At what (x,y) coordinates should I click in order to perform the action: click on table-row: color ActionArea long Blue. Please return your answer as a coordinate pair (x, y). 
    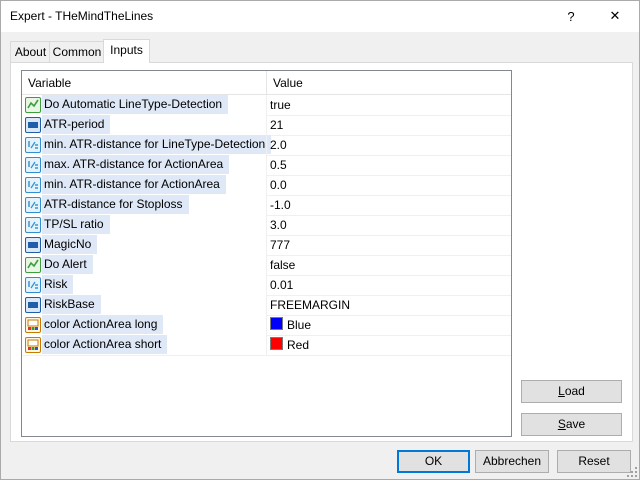
    Looking at the image, I should click on (266, 325).